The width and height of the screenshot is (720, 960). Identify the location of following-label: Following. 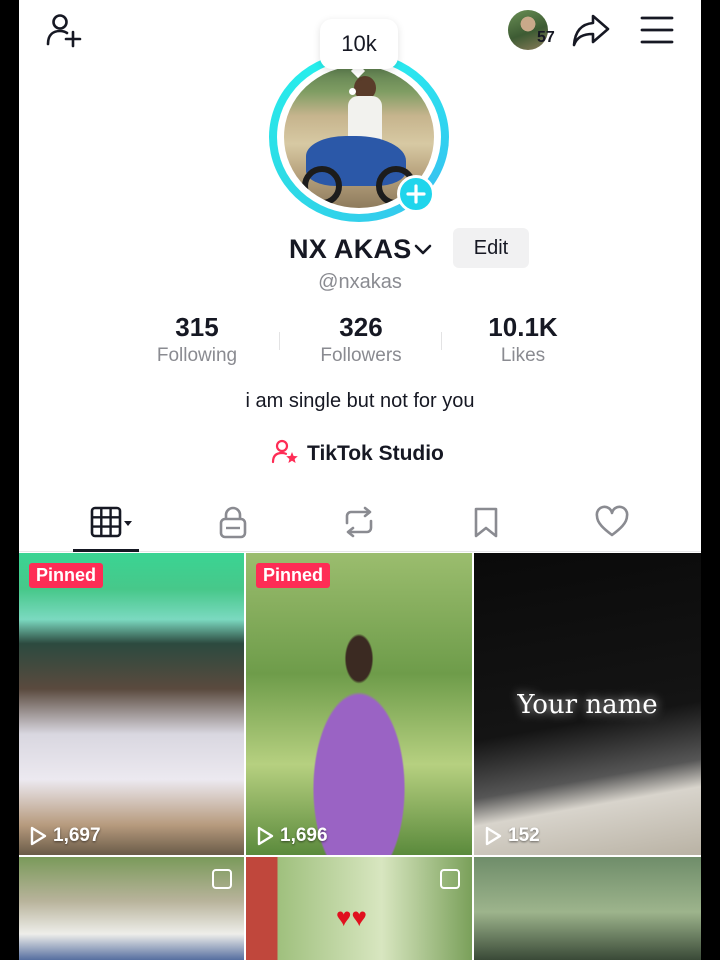
(197, 355).